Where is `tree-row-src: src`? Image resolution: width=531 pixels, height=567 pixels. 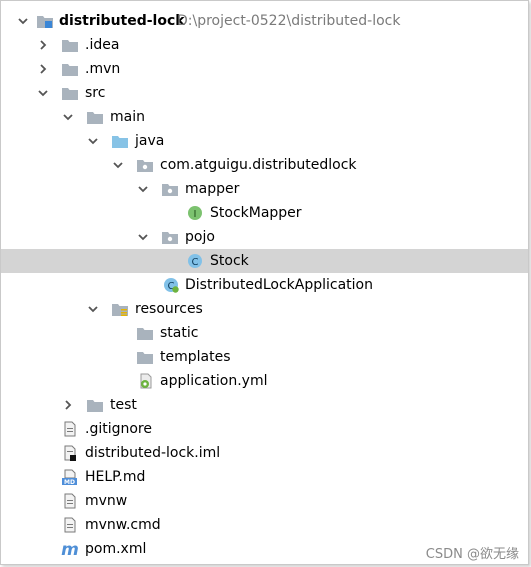 tree-row-src: src is located at coordinates (264, 93).